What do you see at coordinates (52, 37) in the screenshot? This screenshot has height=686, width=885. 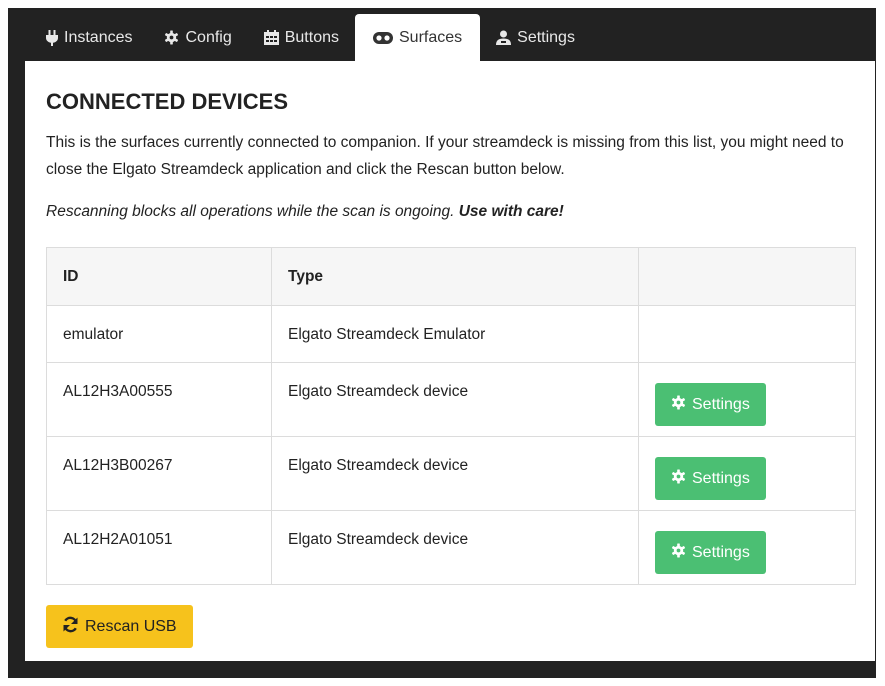 I see `plug-icon` at bounding box center [52, 37].